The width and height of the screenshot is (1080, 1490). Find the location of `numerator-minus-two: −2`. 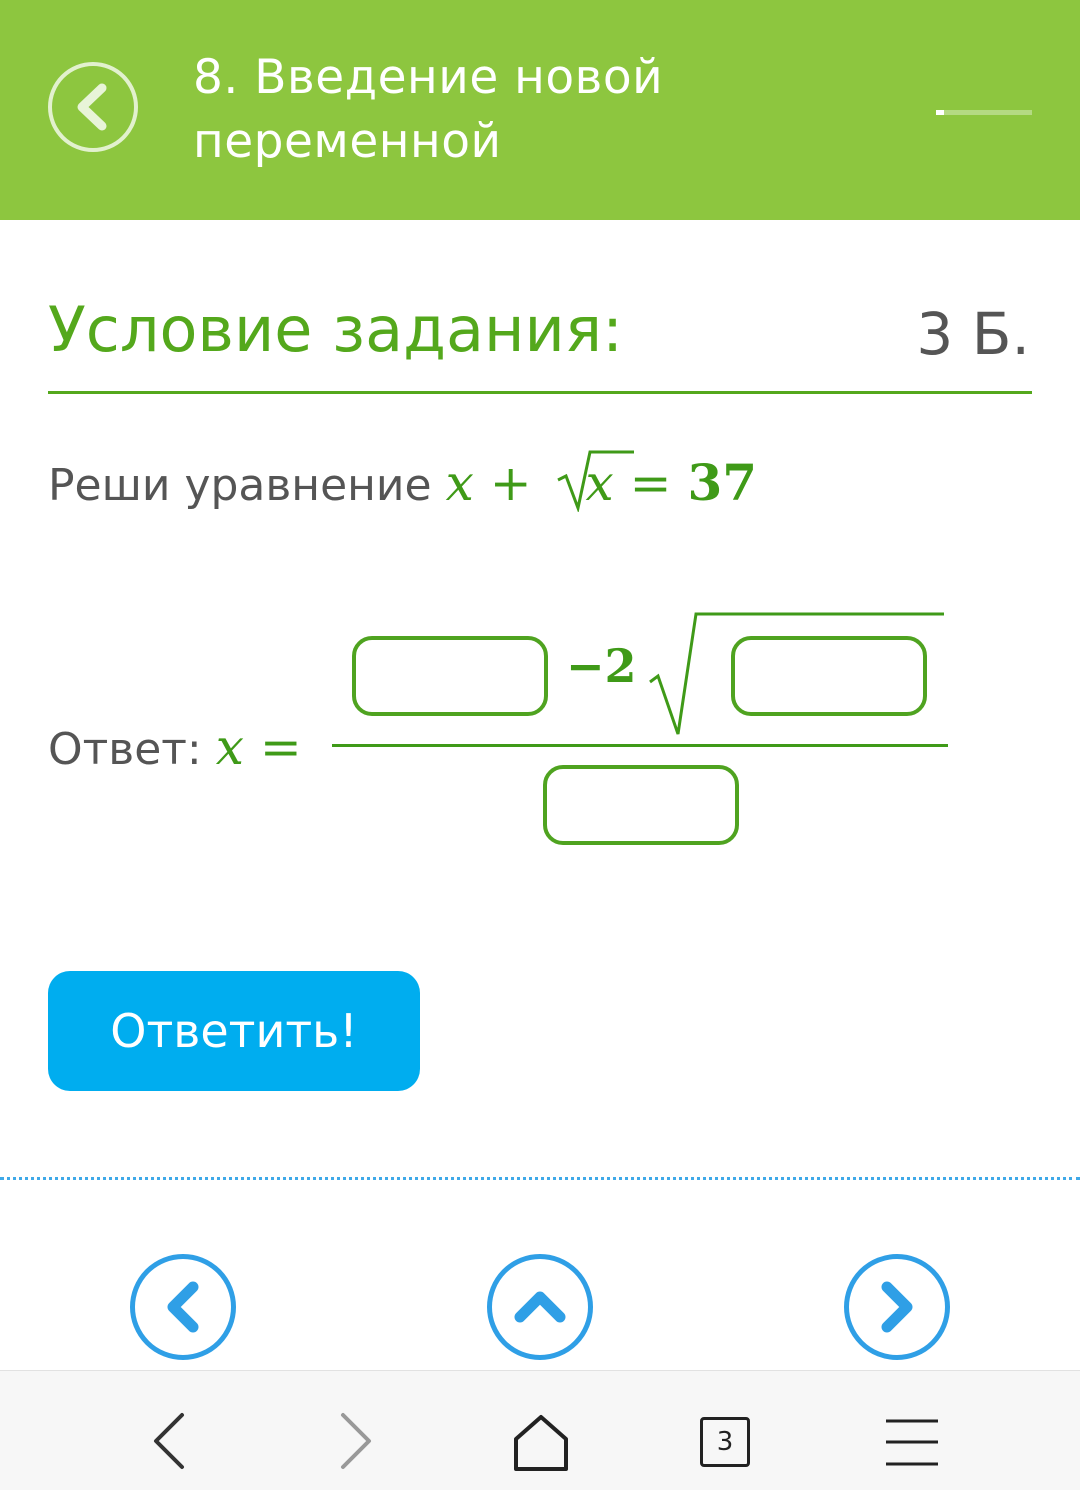

numerator-minus-two: −2 is located at coordinates (601, 666).